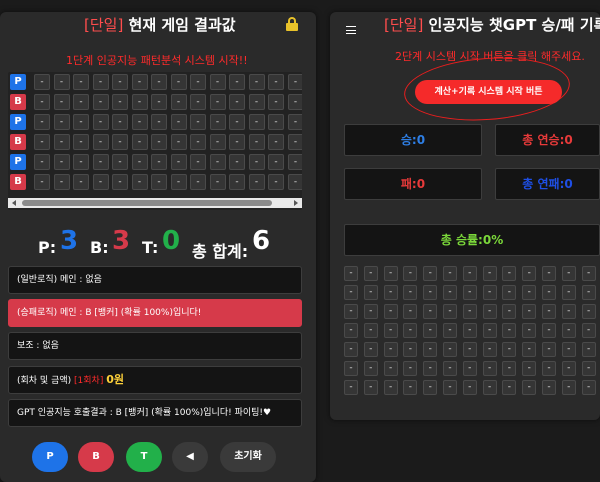 The width and height of the screenshot is (600, 482). Describe the element at coordinates (144, 457) in the screenshot. I see `tie-button: T` at that location.